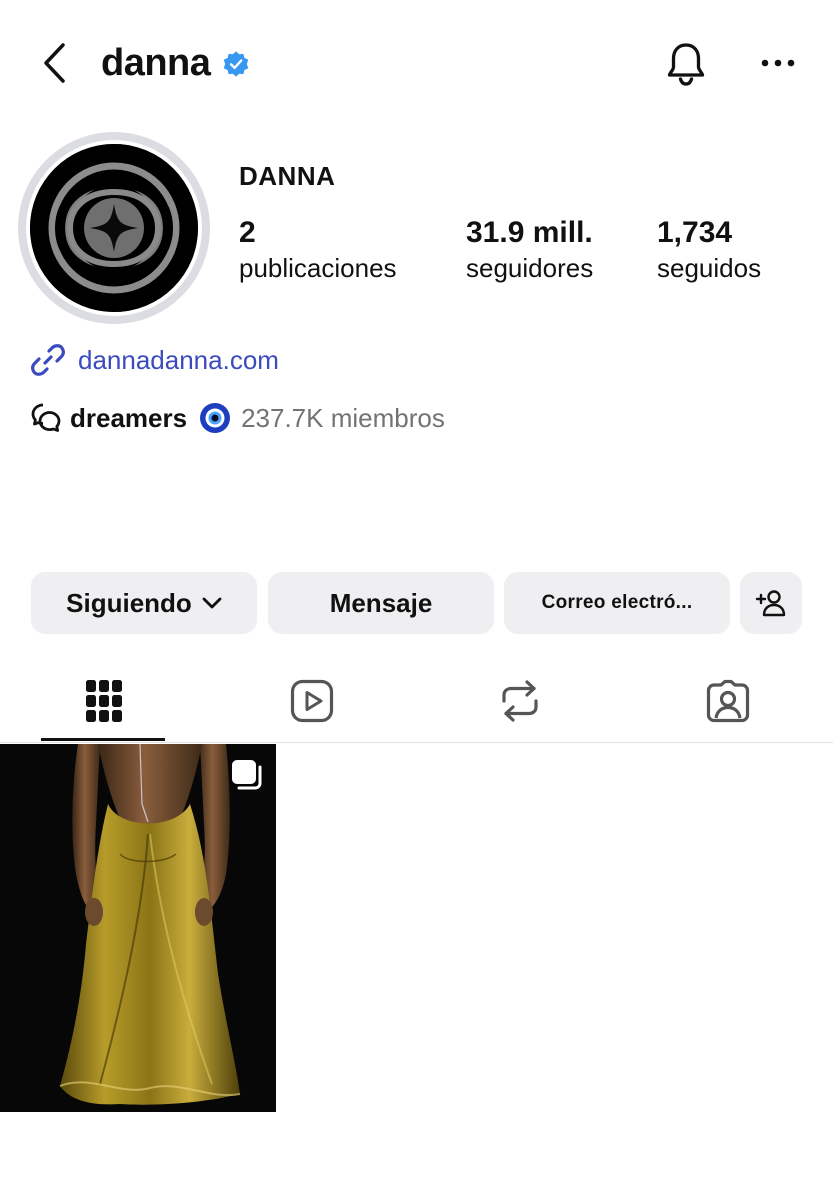 The image size is (833, 1200). Describe the element at coordinates (46, 417) in the screenshot. I see `broadcast-channel-icon` at that location.